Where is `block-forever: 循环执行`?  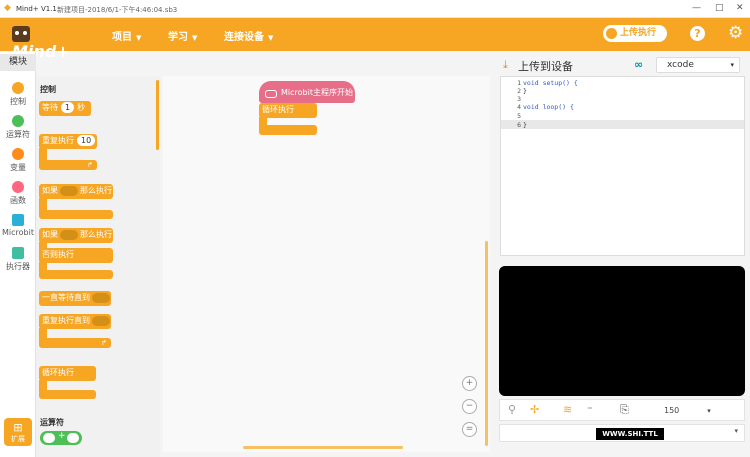
block-forever: 循环执行 is located at coordinates (67, 373).